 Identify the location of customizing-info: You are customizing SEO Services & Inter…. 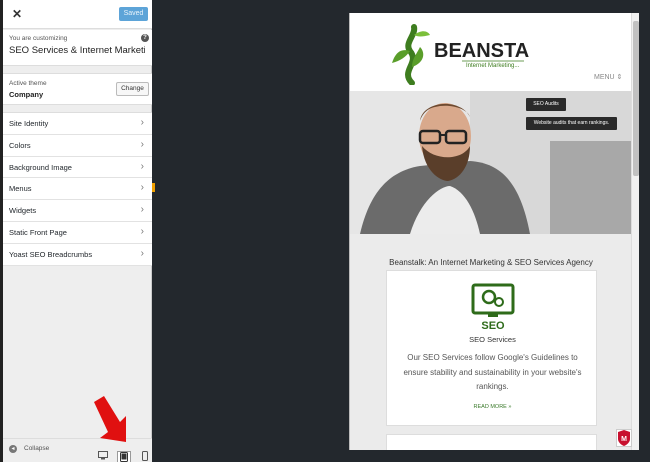
(77, 48).